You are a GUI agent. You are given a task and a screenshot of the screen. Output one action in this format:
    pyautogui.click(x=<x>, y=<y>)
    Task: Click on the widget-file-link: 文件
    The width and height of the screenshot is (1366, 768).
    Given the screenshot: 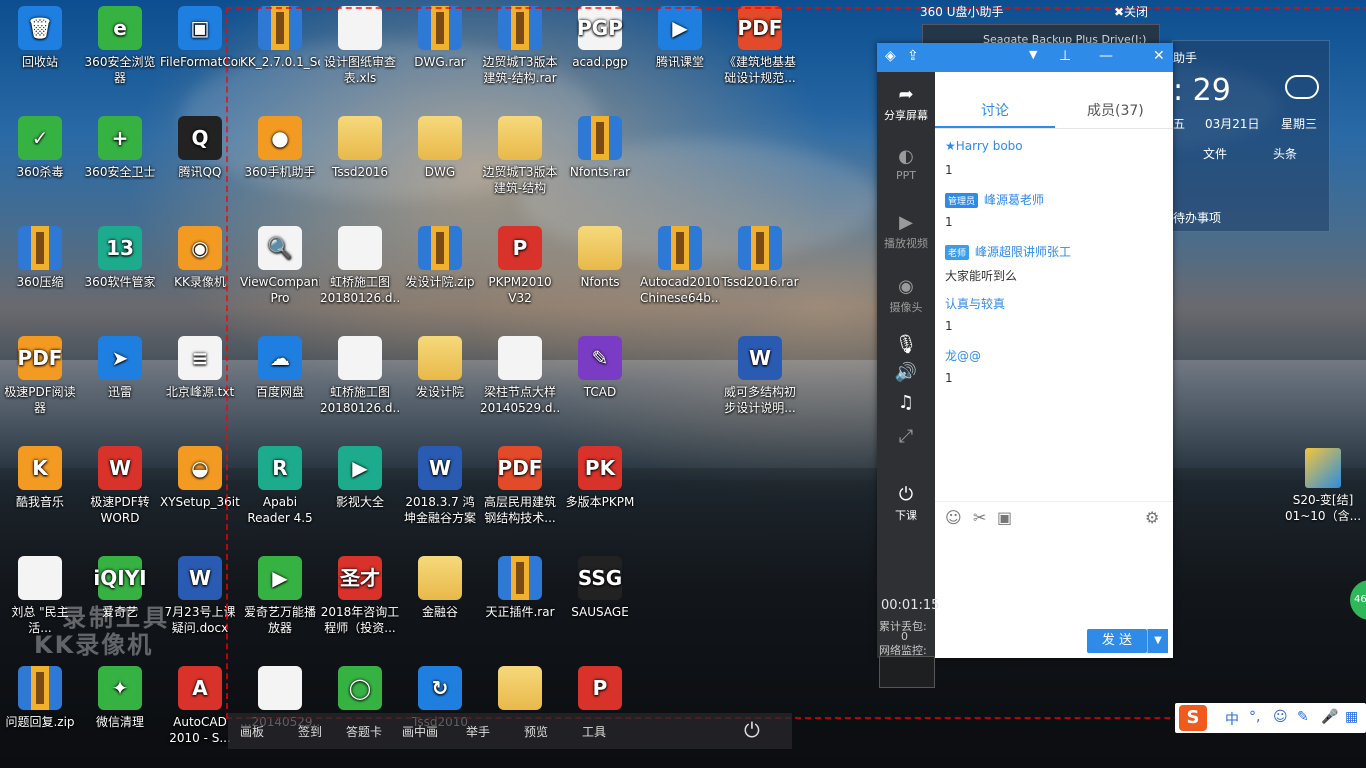 What is the action you would take?
    pyautogui.click(x=1215, y=153)
    